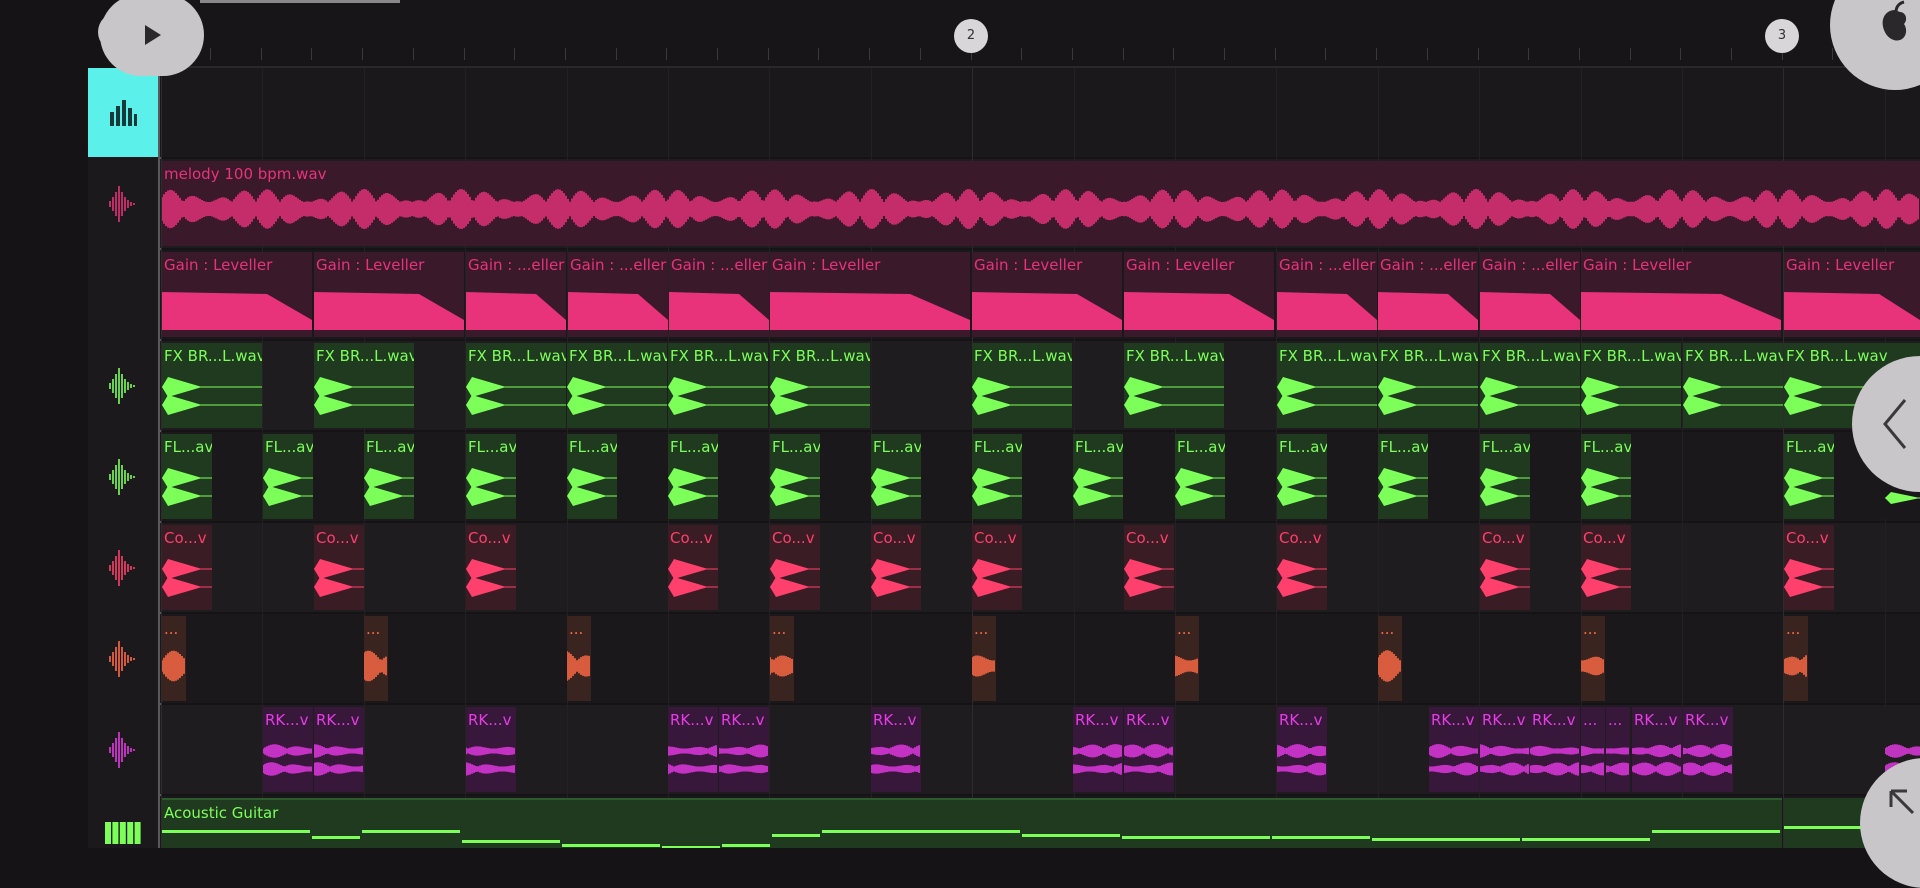  What do you see at coordinates (971, 36) in the screenshot?
I see `bar-marker-2: 2` at bounding box center [971, 36].